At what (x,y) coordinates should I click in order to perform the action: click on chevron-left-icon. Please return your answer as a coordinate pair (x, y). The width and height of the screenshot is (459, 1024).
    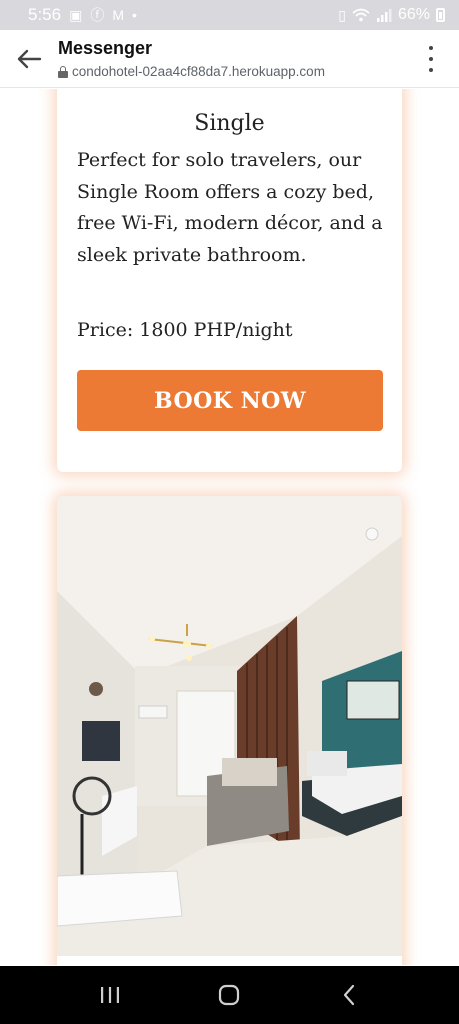
    Looking at the image, I should click on (349, 995).